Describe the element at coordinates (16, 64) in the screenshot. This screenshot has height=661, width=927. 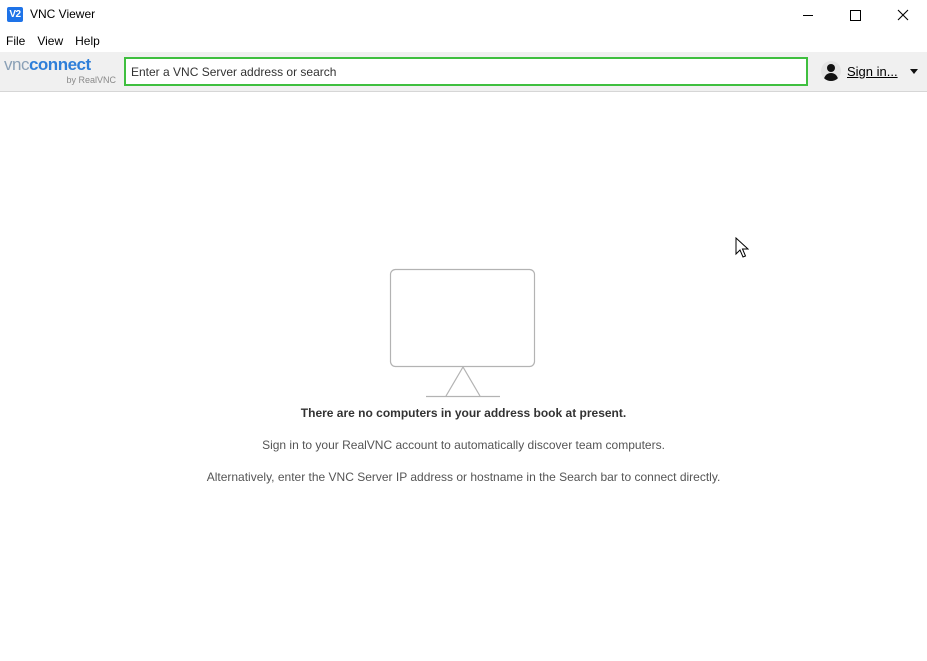
I see `logo-vnc-text: vnc` at that location.